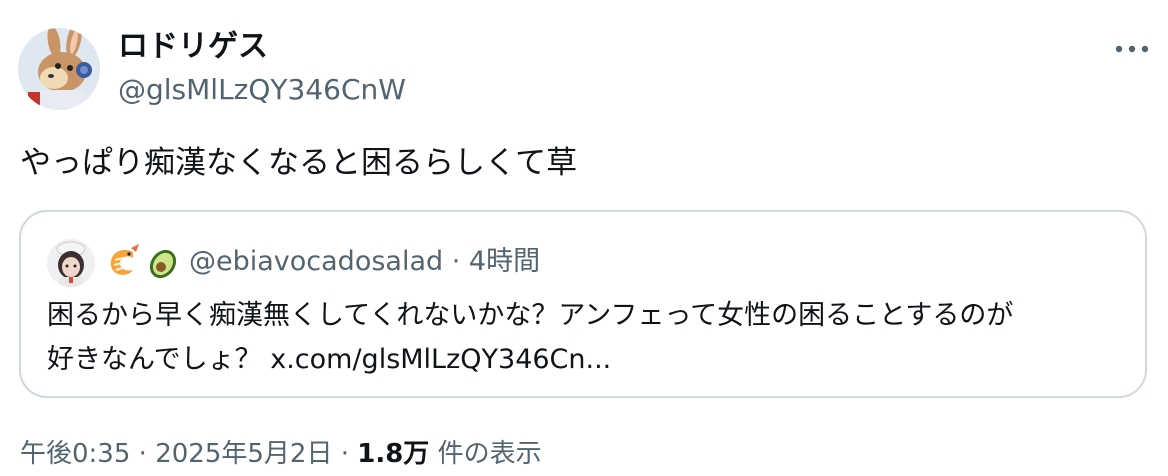 Image resolution: width=1168 pixels, height=476 pixels. Describe the element at coordinates (243, 454) in the screenshot. I see `tweet-date: 2025年5月2日` at that location.